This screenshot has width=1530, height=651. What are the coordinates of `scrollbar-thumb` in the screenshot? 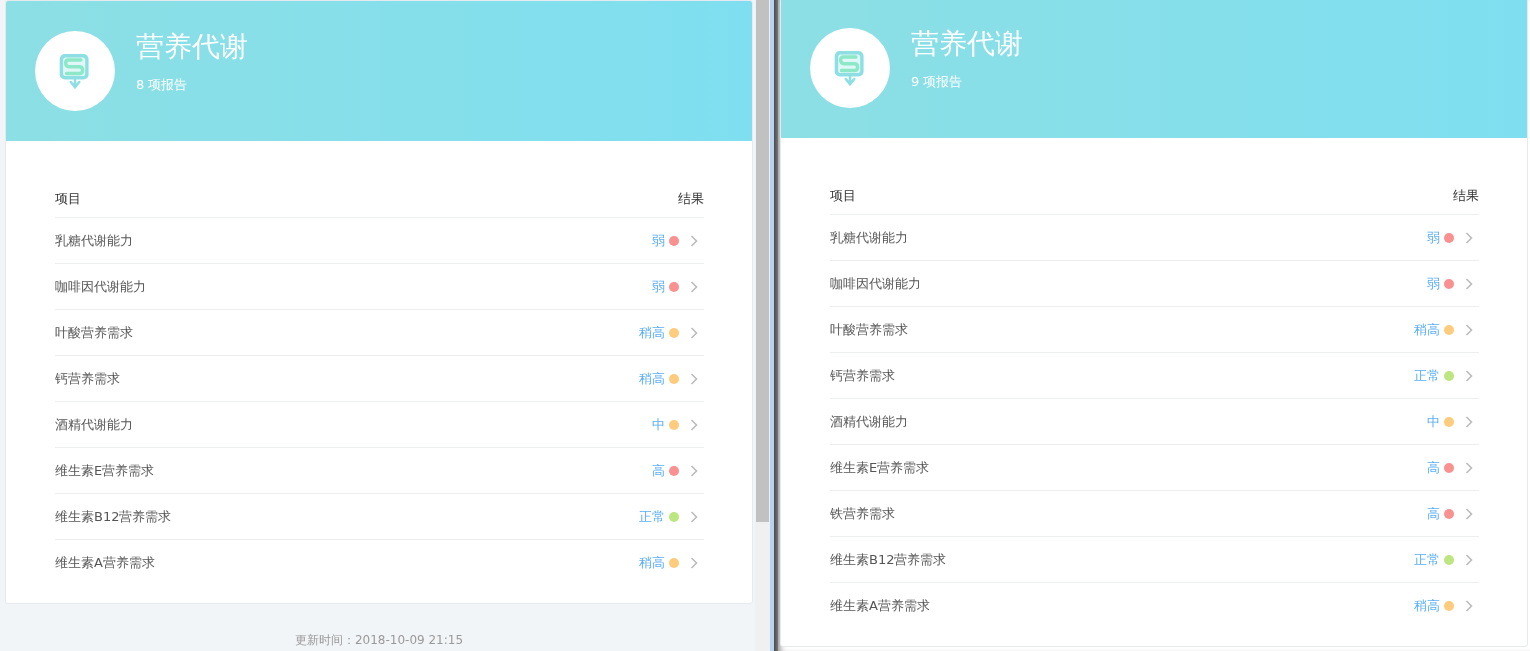 It's located at (762, 261).